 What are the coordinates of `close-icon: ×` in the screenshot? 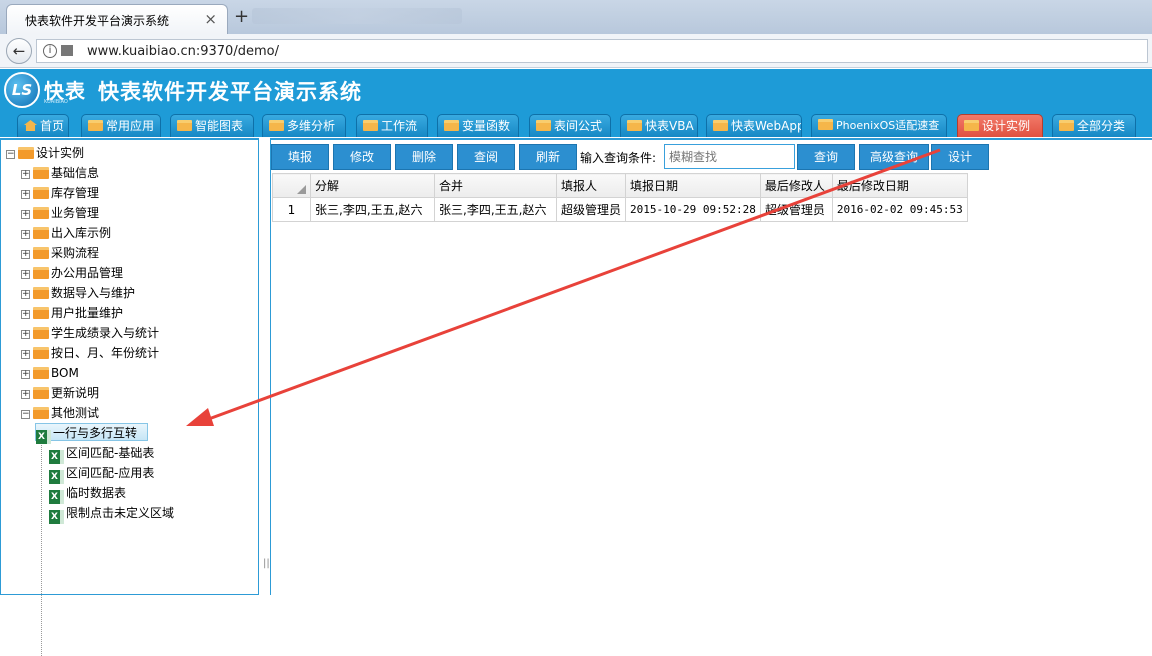 It's located at (210, 19).